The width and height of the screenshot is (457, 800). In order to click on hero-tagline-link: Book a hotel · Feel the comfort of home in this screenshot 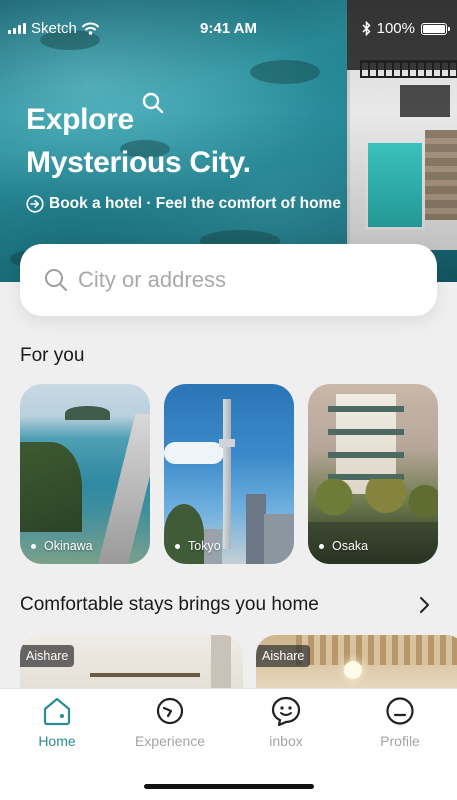, I will do `click(183, 204)`.